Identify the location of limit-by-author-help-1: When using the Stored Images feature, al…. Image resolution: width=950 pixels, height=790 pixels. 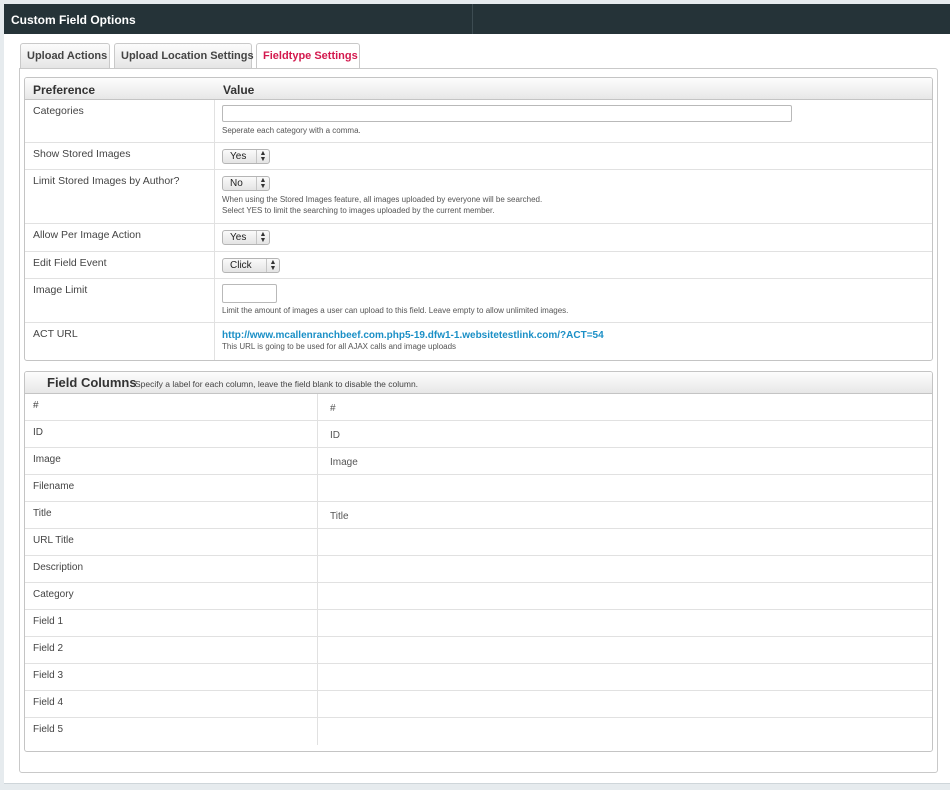
(382, 199).